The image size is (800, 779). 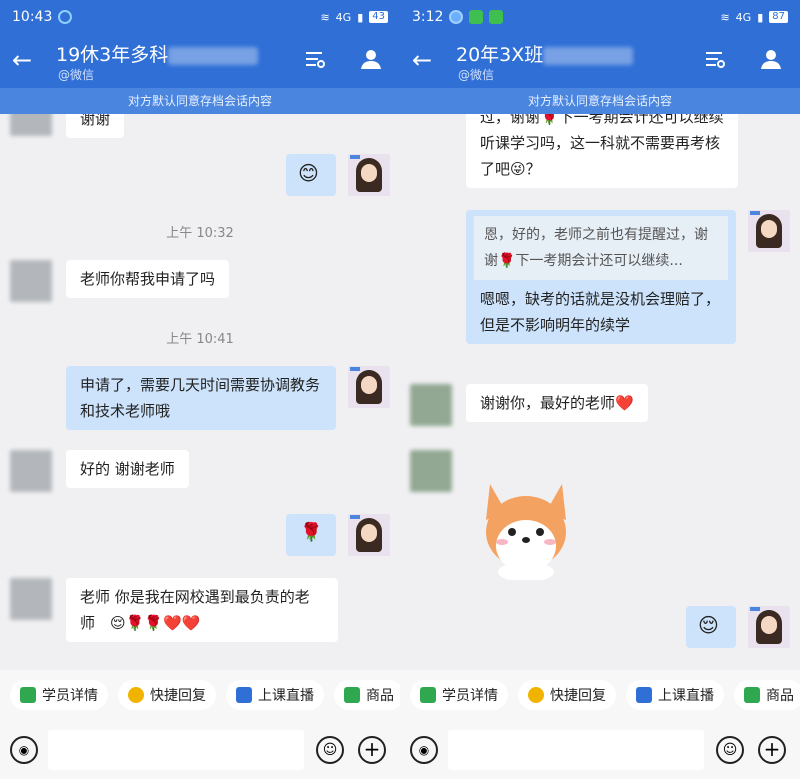 What do you see at coordinates (32, 17) in the screenshot?
I see `status-time: 10:43` at bounding box center [32, 17].